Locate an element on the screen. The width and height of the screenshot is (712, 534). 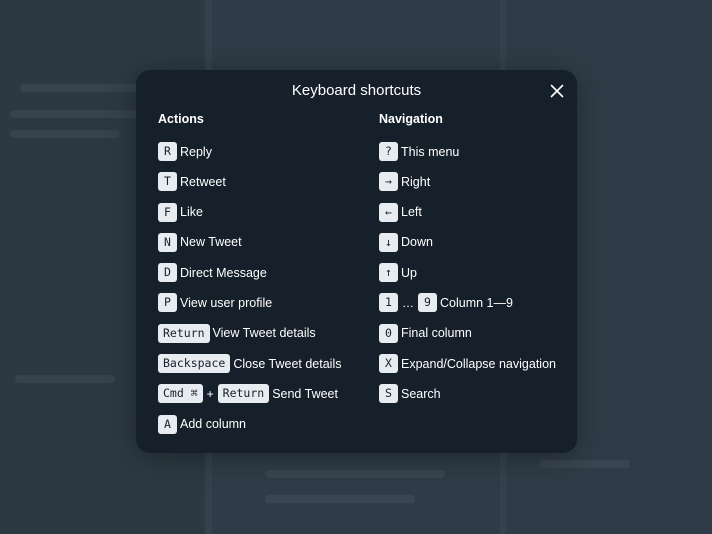
key-cap: S is located at coordinates (388, 394).